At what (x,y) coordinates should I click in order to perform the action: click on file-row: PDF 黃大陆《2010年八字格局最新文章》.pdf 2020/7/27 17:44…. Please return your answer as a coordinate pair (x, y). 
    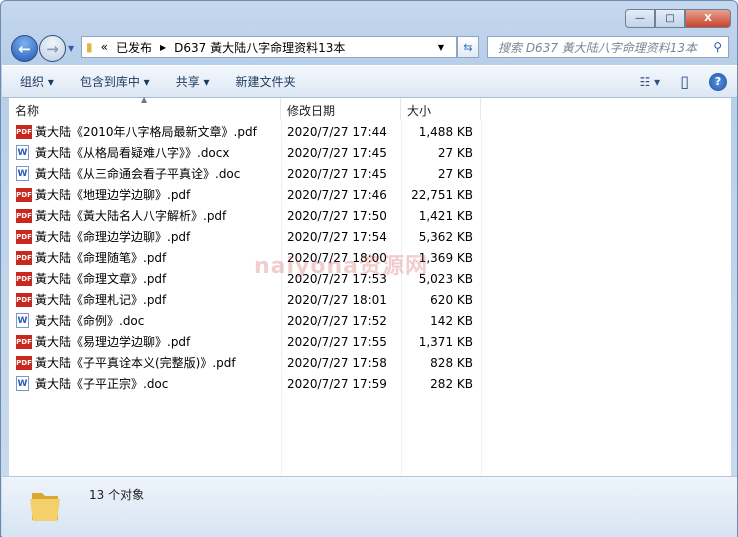
    Looking at the image, I should click on (245, 131).